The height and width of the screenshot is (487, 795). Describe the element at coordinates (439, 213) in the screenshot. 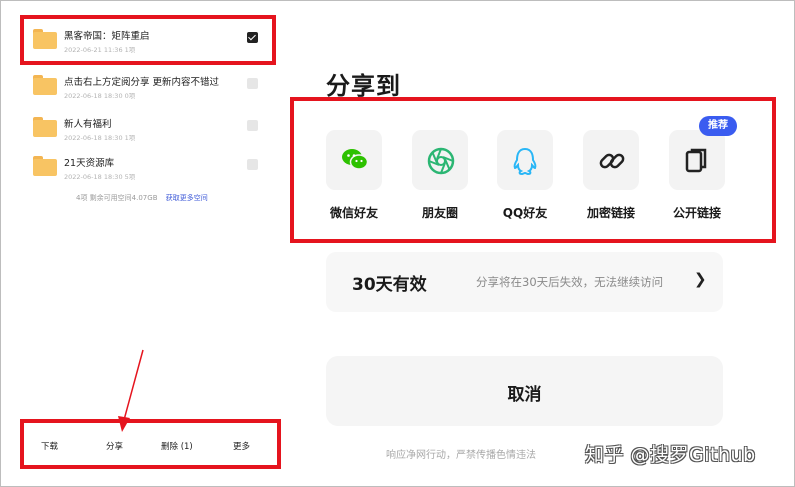

I see `share-label: 朋友圈` at that location.